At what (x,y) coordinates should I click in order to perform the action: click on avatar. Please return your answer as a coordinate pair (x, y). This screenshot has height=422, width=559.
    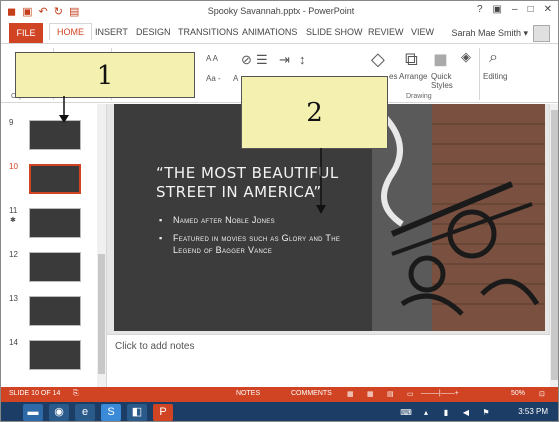
    Looking at the image, I should click on (541, 33).